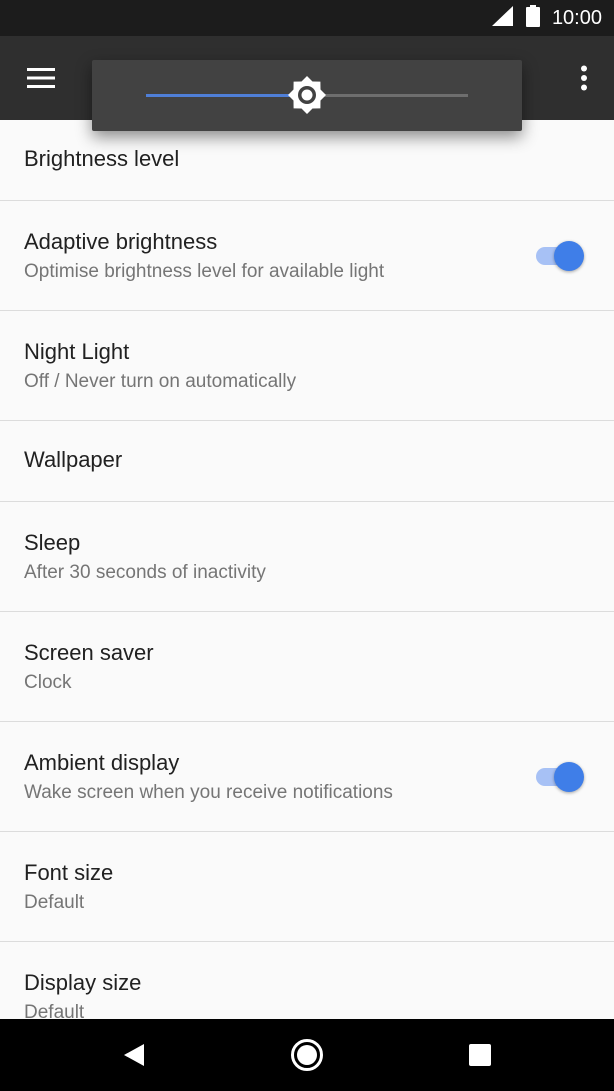  I want to click on setting-subtitle: After 30 seconds of inactivity, so click(145, 572).